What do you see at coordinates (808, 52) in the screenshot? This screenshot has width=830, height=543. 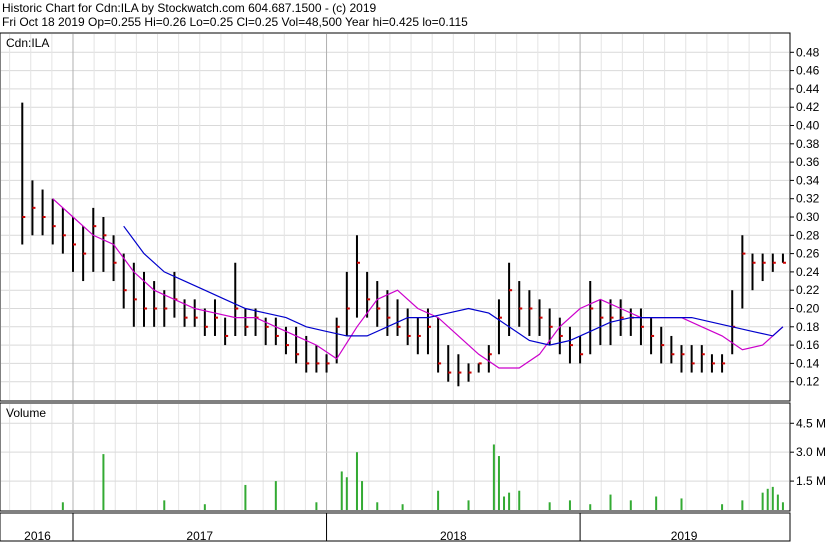 I see `price-tick-label: 0.48` at bounding box center [808, 52].